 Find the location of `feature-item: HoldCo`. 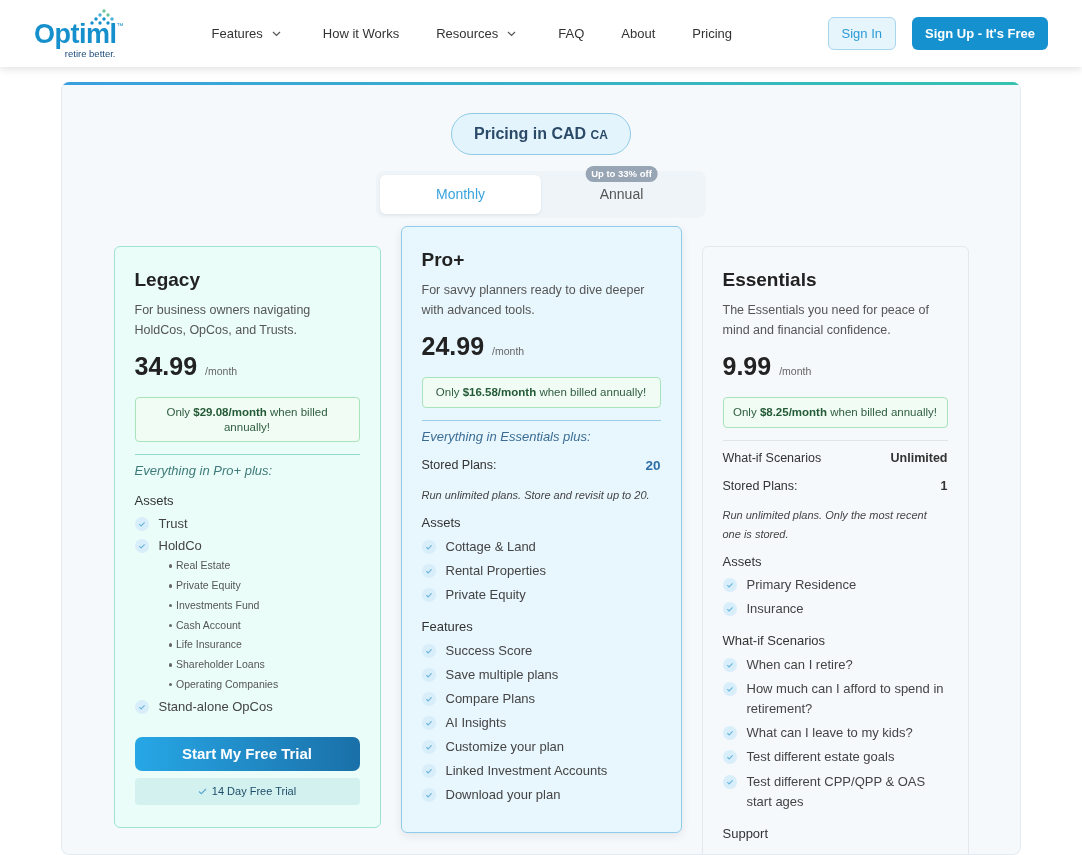

feature-item: HoldCo is located at coordinates (180, 546).